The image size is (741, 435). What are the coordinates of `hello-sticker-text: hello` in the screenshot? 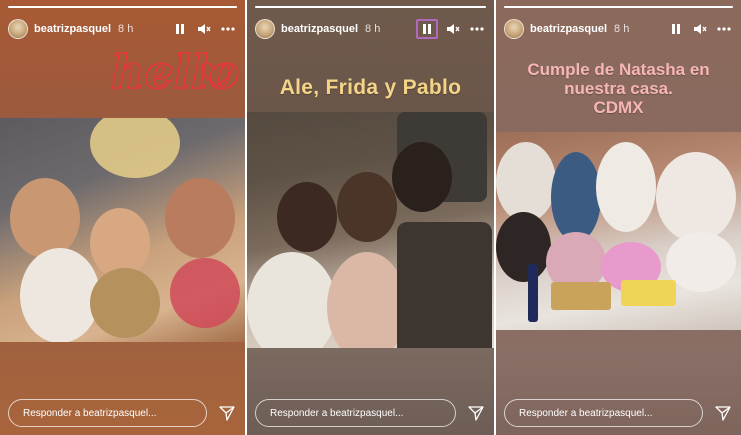 It's located at (175, 72).